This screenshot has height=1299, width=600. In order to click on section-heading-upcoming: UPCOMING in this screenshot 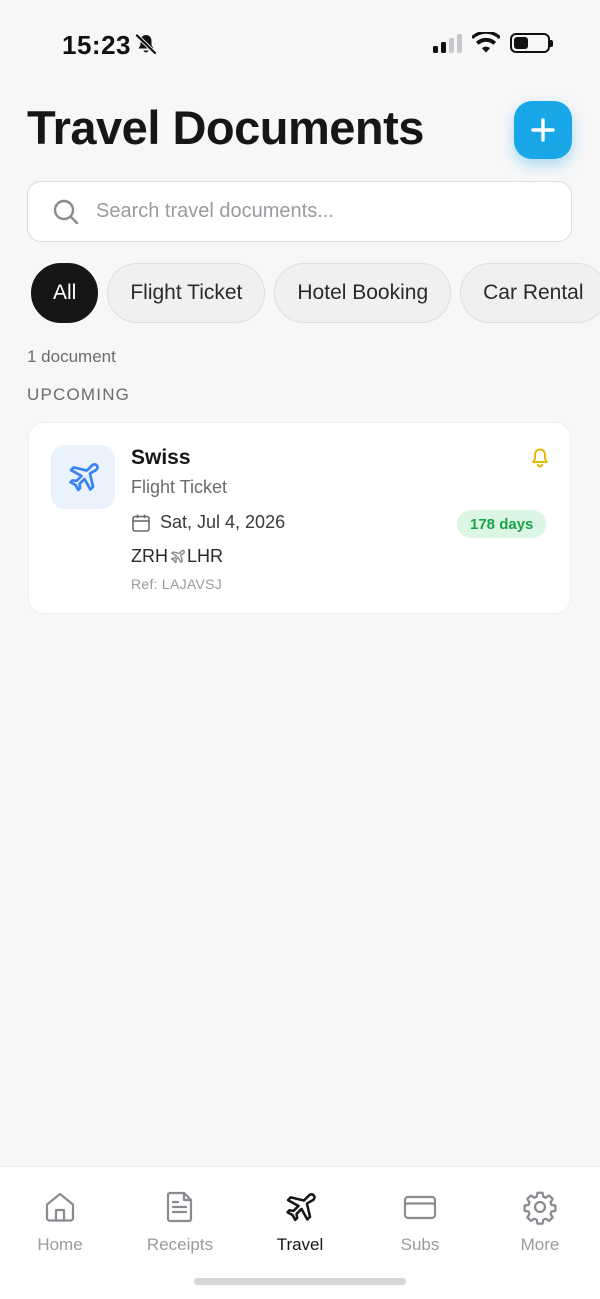, I will do `click(79, 394)`.